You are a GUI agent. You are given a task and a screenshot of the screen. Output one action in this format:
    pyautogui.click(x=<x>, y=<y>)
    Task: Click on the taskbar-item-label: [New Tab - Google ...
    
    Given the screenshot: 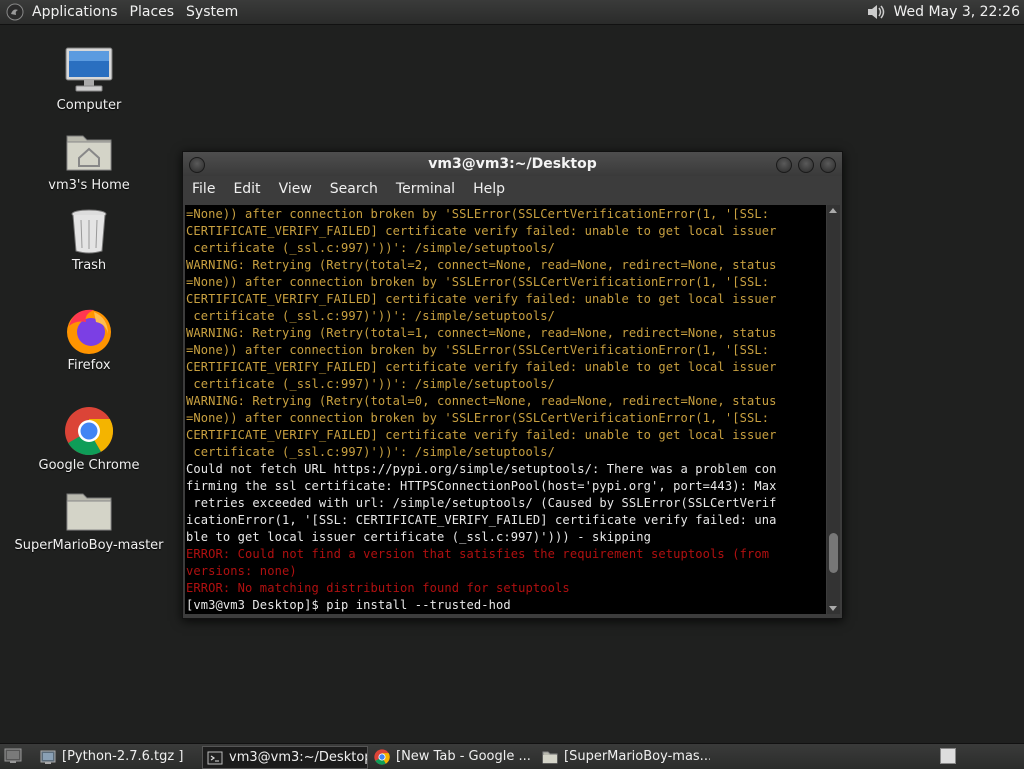 What is the action you would take?
    pyautogui.click(x=463, y=756)
    